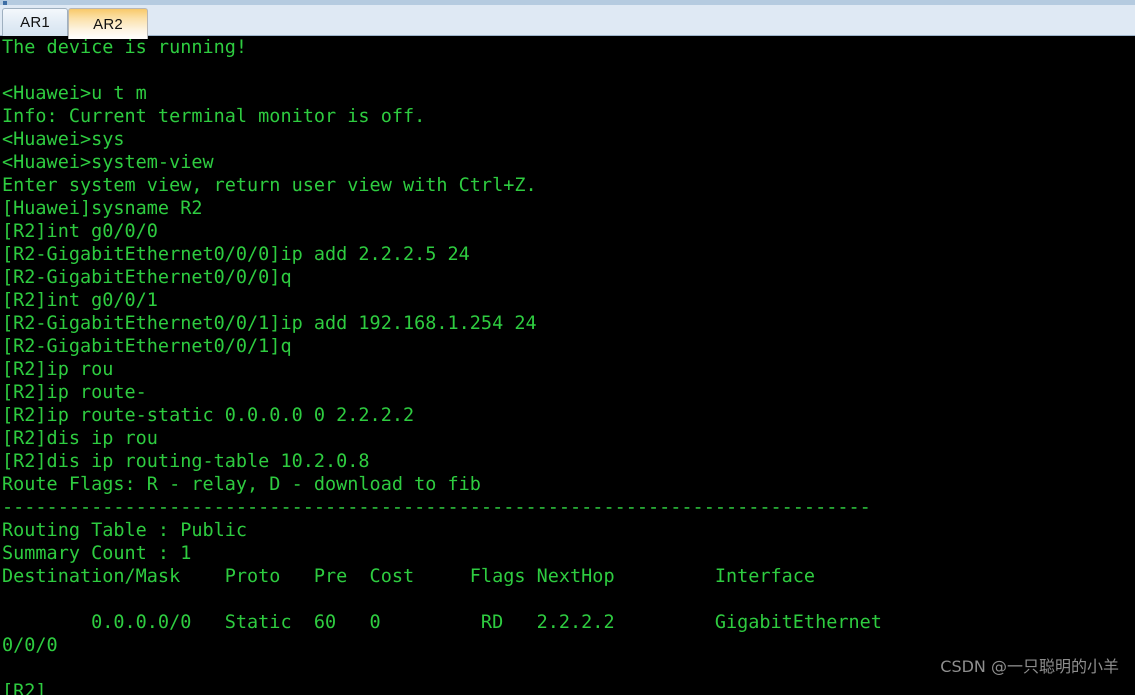  What do you see at coordinates (97, 553) in the screenshot?
I see `terminal-line: Summary Count : 1` at bounding box center [97, 553].